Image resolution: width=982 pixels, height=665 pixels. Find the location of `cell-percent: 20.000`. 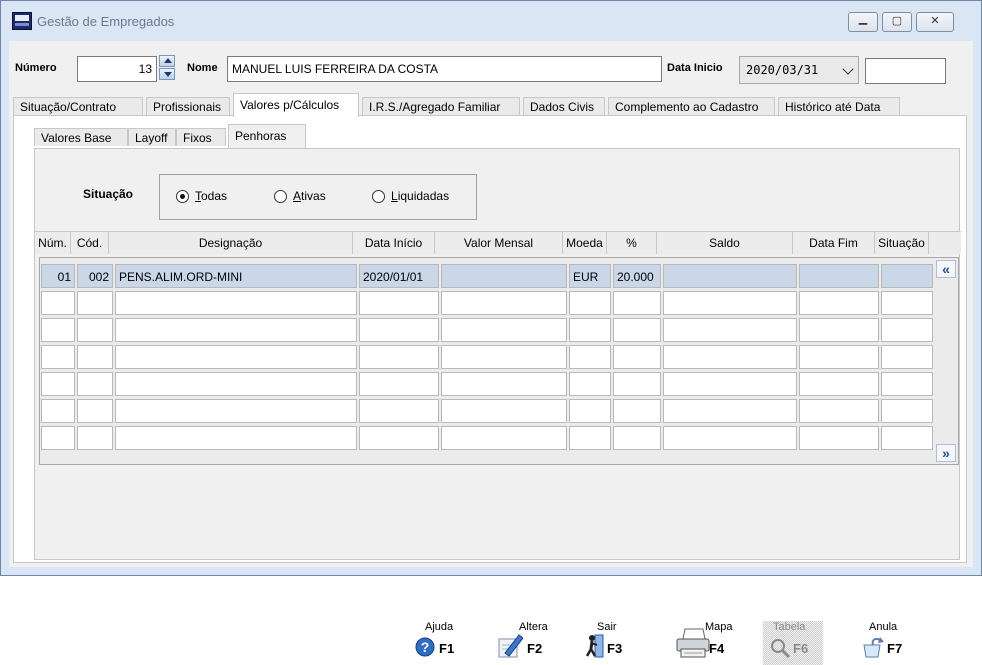

cell-percent: 20.000 is located at coordinates (637, 276).